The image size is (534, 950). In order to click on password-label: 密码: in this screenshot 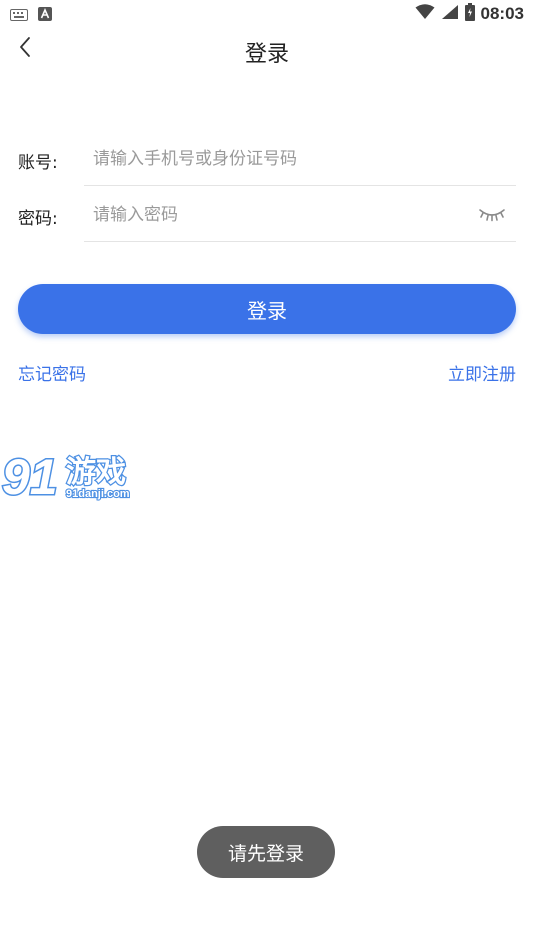, I will do `click(38, 219)`.